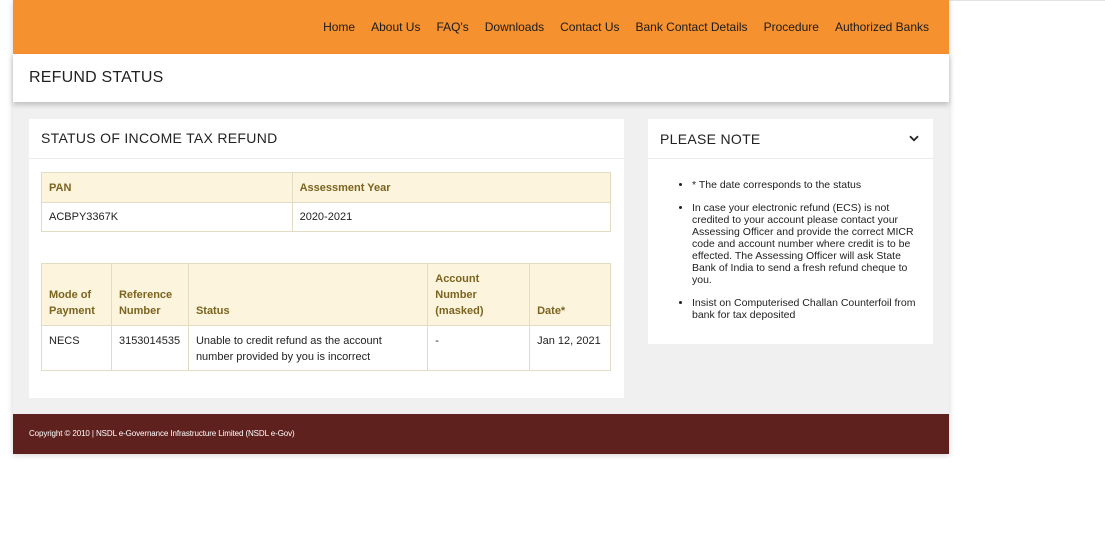  I want to click on pan-value: ACBPY3367K, so click(167, 217).